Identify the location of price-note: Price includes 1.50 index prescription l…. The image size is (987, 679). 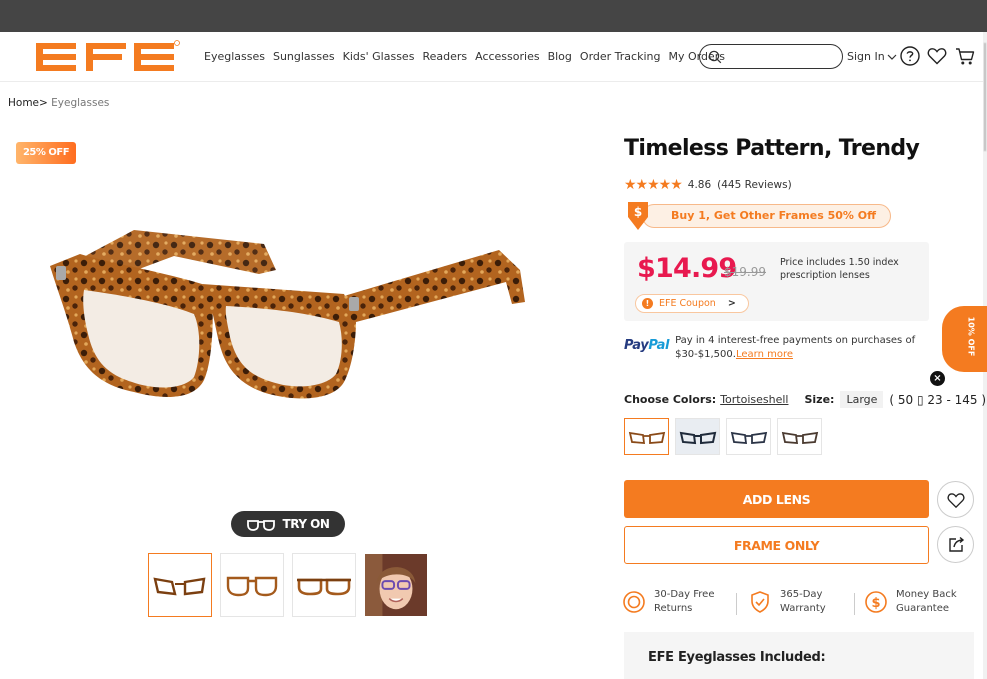
(839, 269).